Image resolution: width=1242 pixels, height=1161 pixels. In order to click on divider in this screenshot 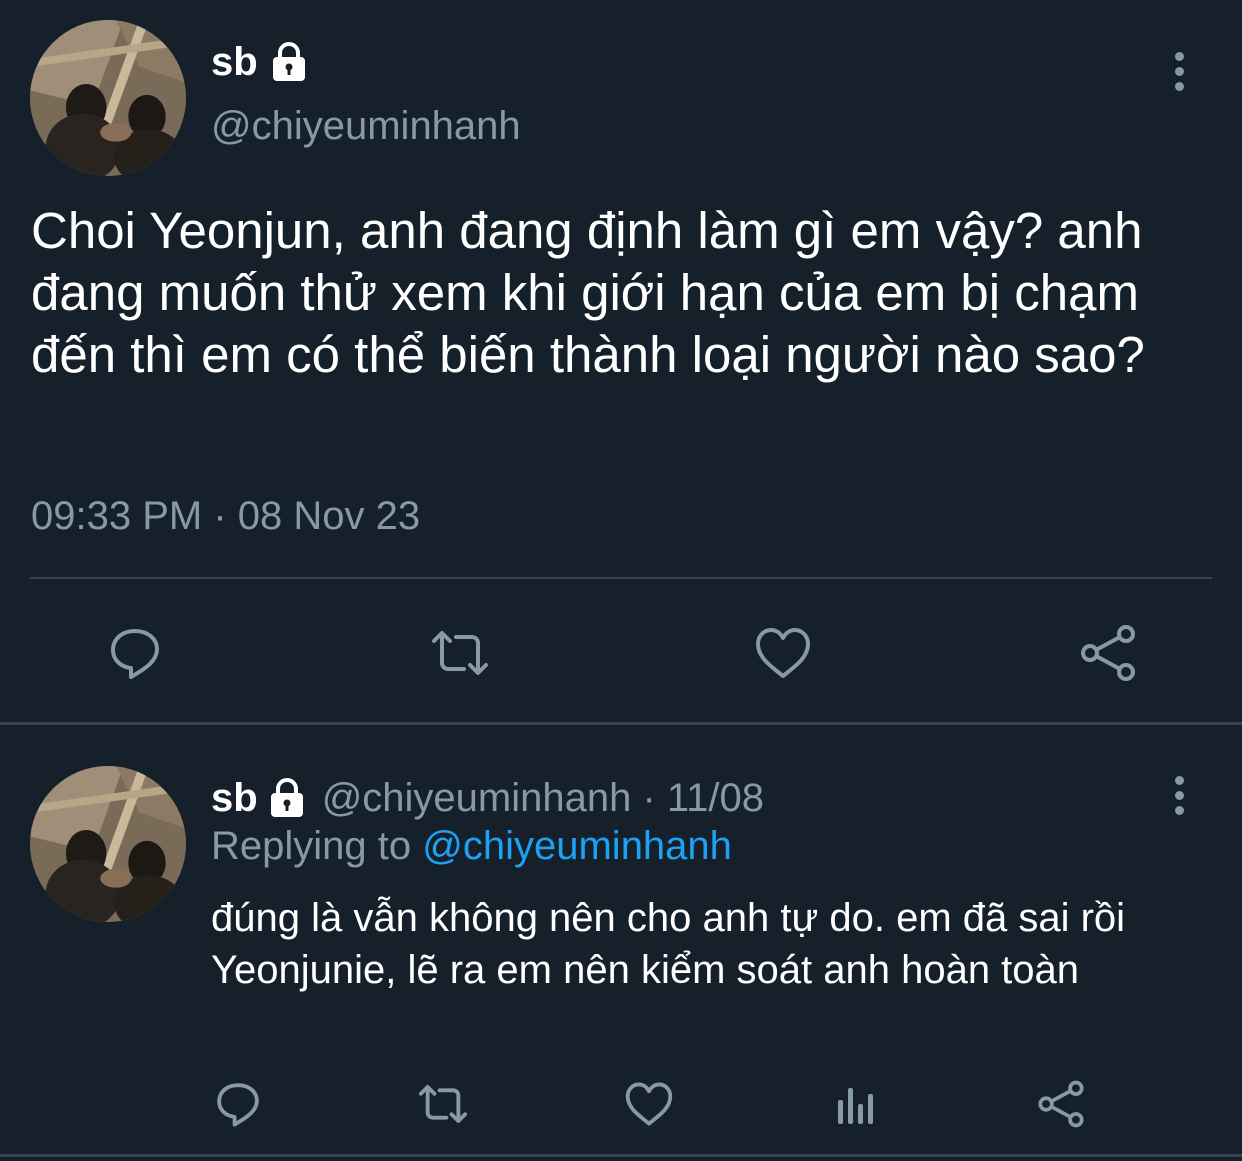, I will do `click(621, 578)`.